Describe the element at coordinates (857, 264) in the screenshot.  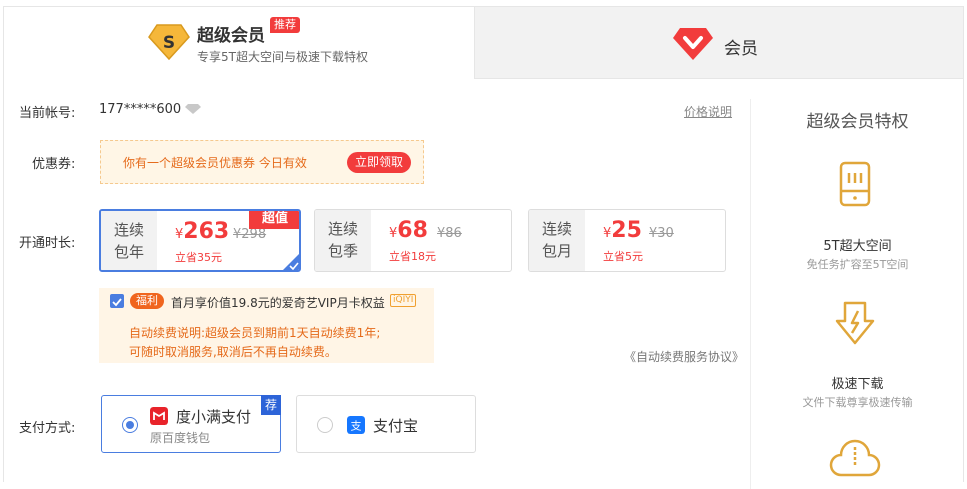
I see `feature-storage-sub: 免任务扩容至5T空间` at that location.